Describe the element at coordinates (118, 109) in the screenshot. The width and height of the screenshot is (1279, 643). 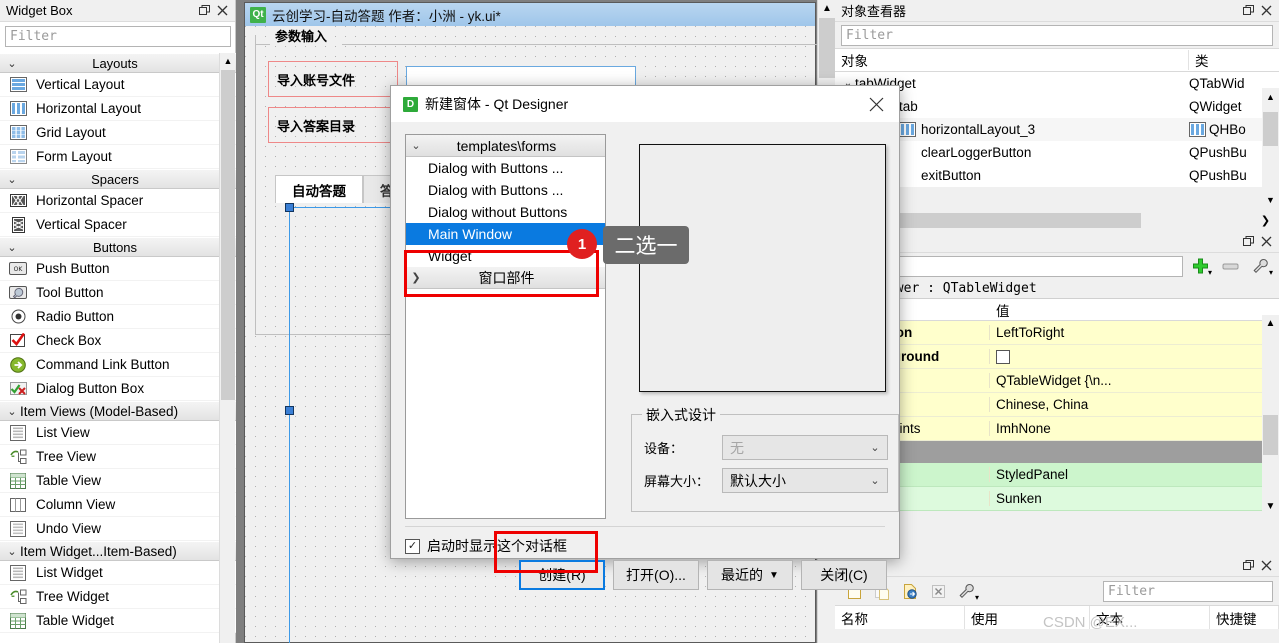
I see `widget-box-item: Horizontal Layout` at that location.